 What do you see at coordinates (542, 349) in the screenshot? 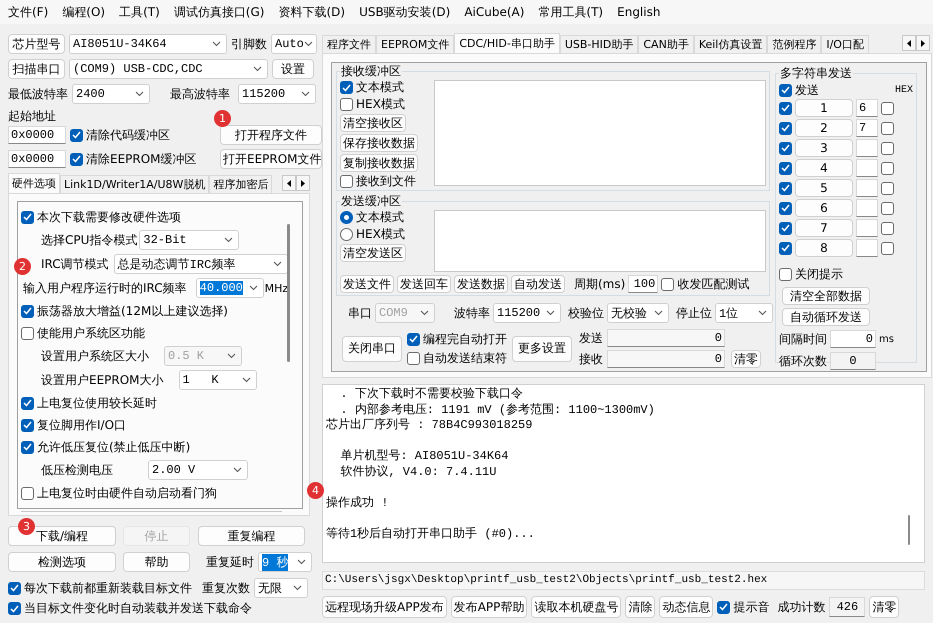
I see `button: 更多设置` at bounding box center [542, 349].